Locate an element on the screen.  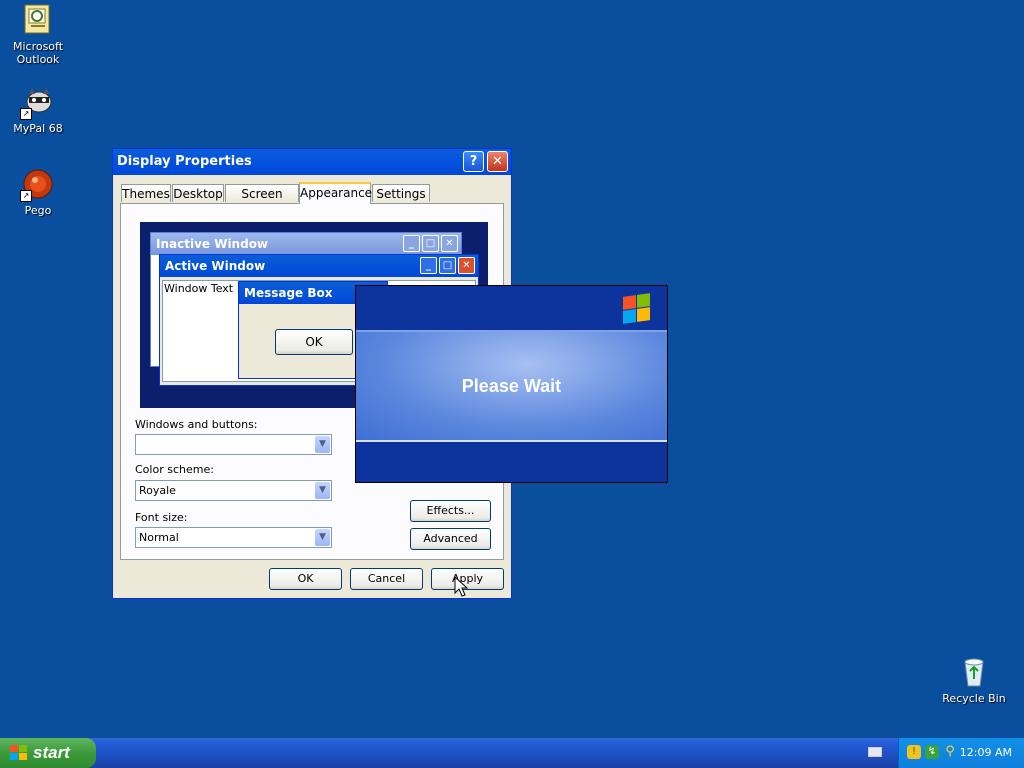
window-titlebar: Display Properties ? ✕ is located at coordinates (312, 162).